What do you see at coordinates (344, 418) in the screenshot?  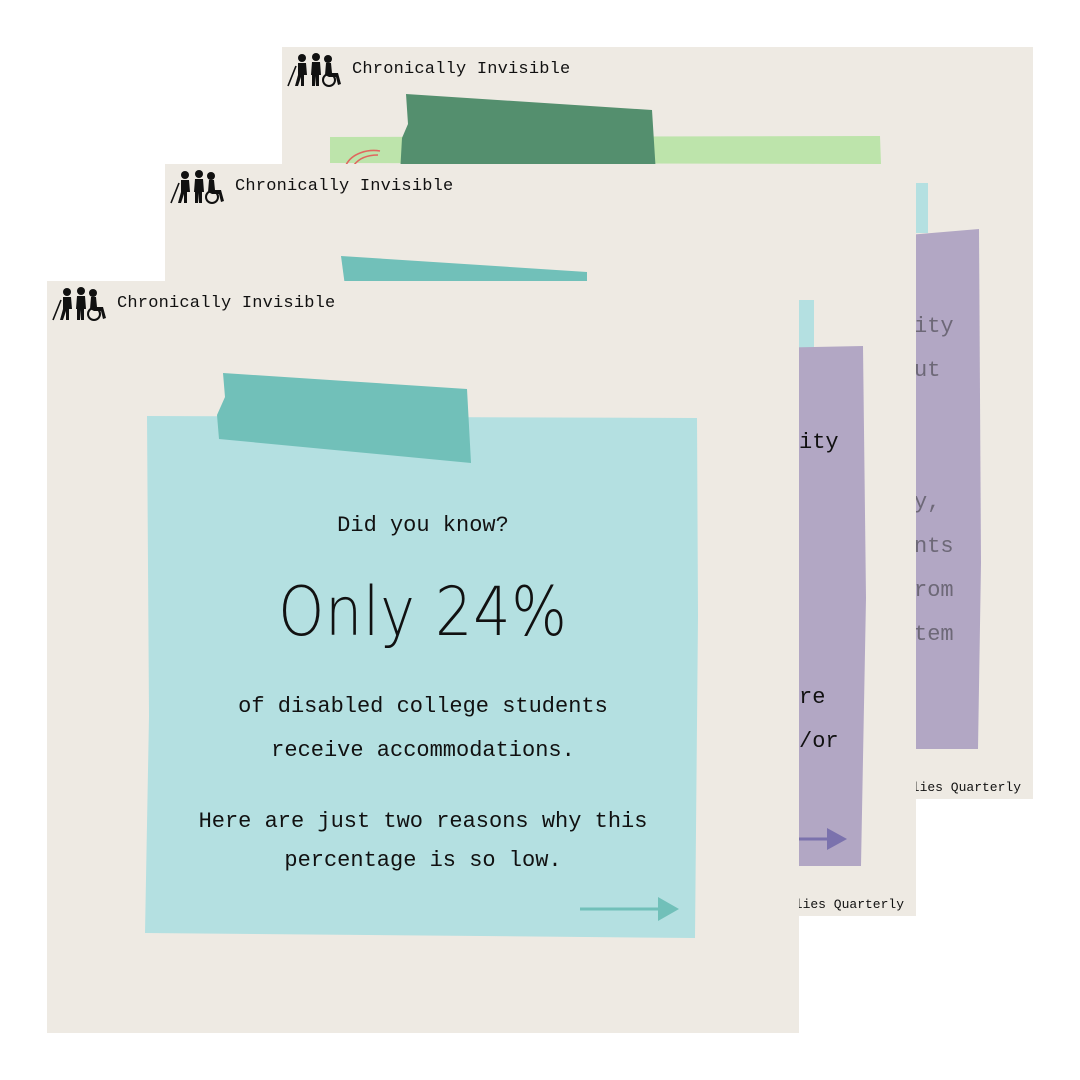 I see `teal-tape` at bounding box center [344, 418].